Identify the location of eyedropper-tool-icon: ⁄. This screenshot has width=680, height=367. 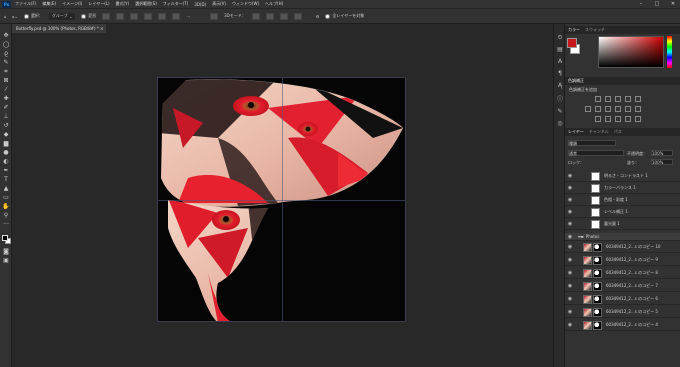
(6, 90).